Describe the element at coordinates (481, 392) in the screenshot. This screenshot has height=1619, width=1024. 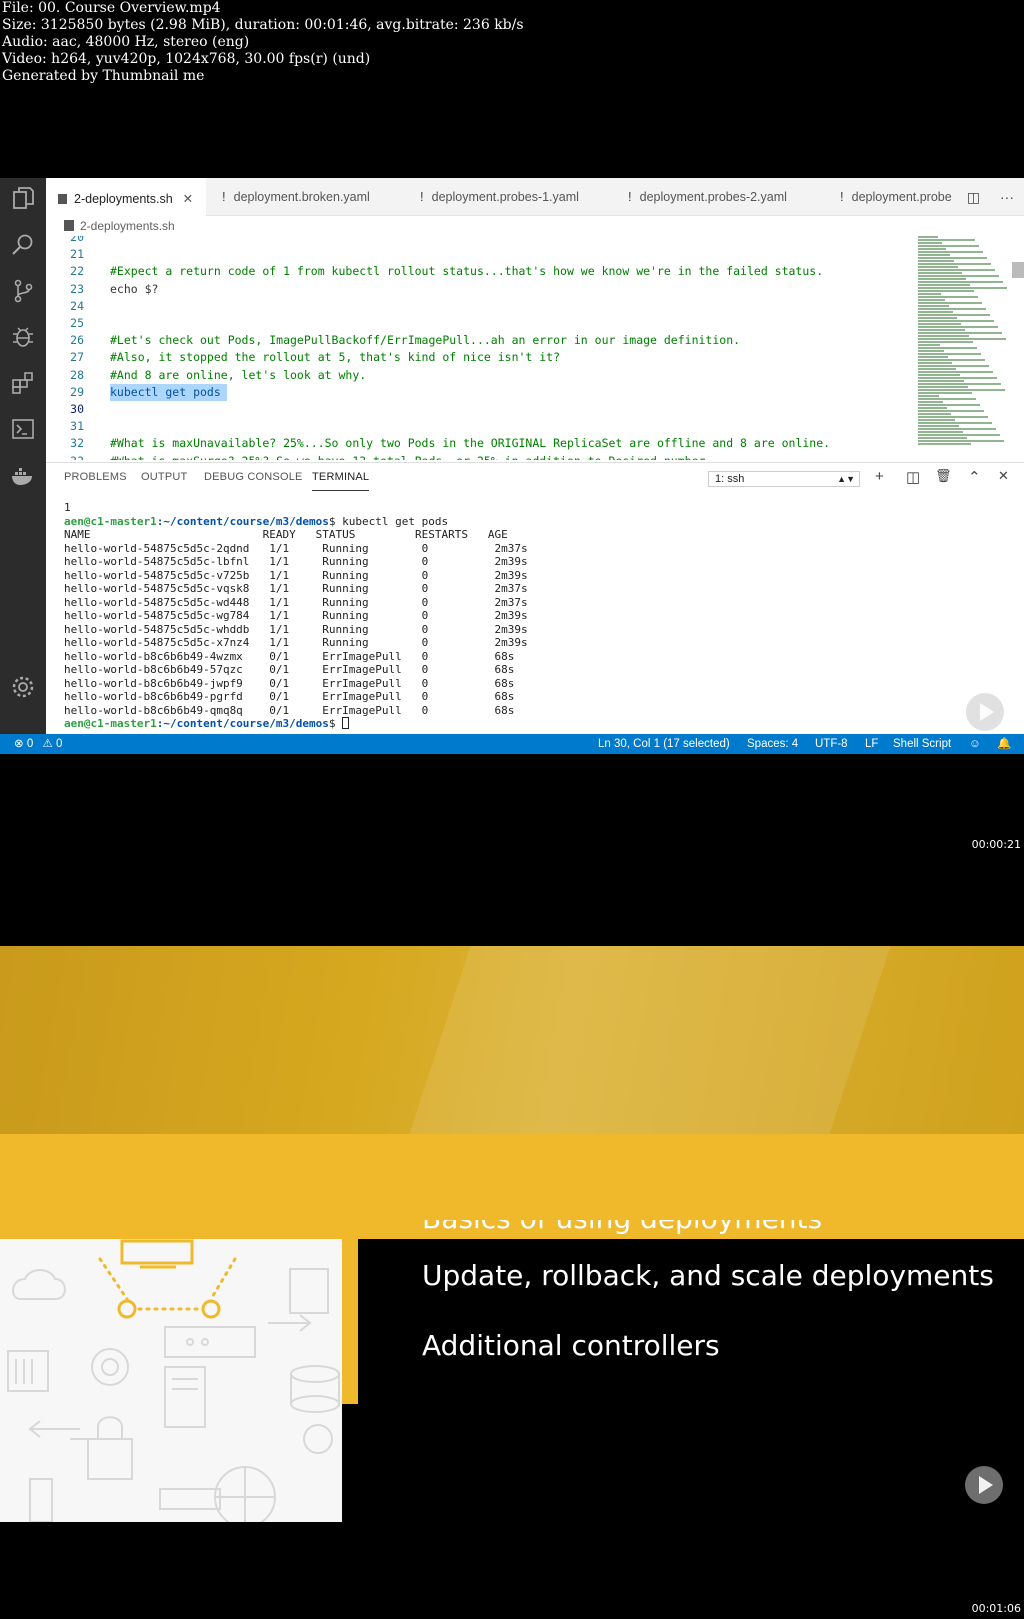
I see `code-line: 29 kubectl get pods` at that location.